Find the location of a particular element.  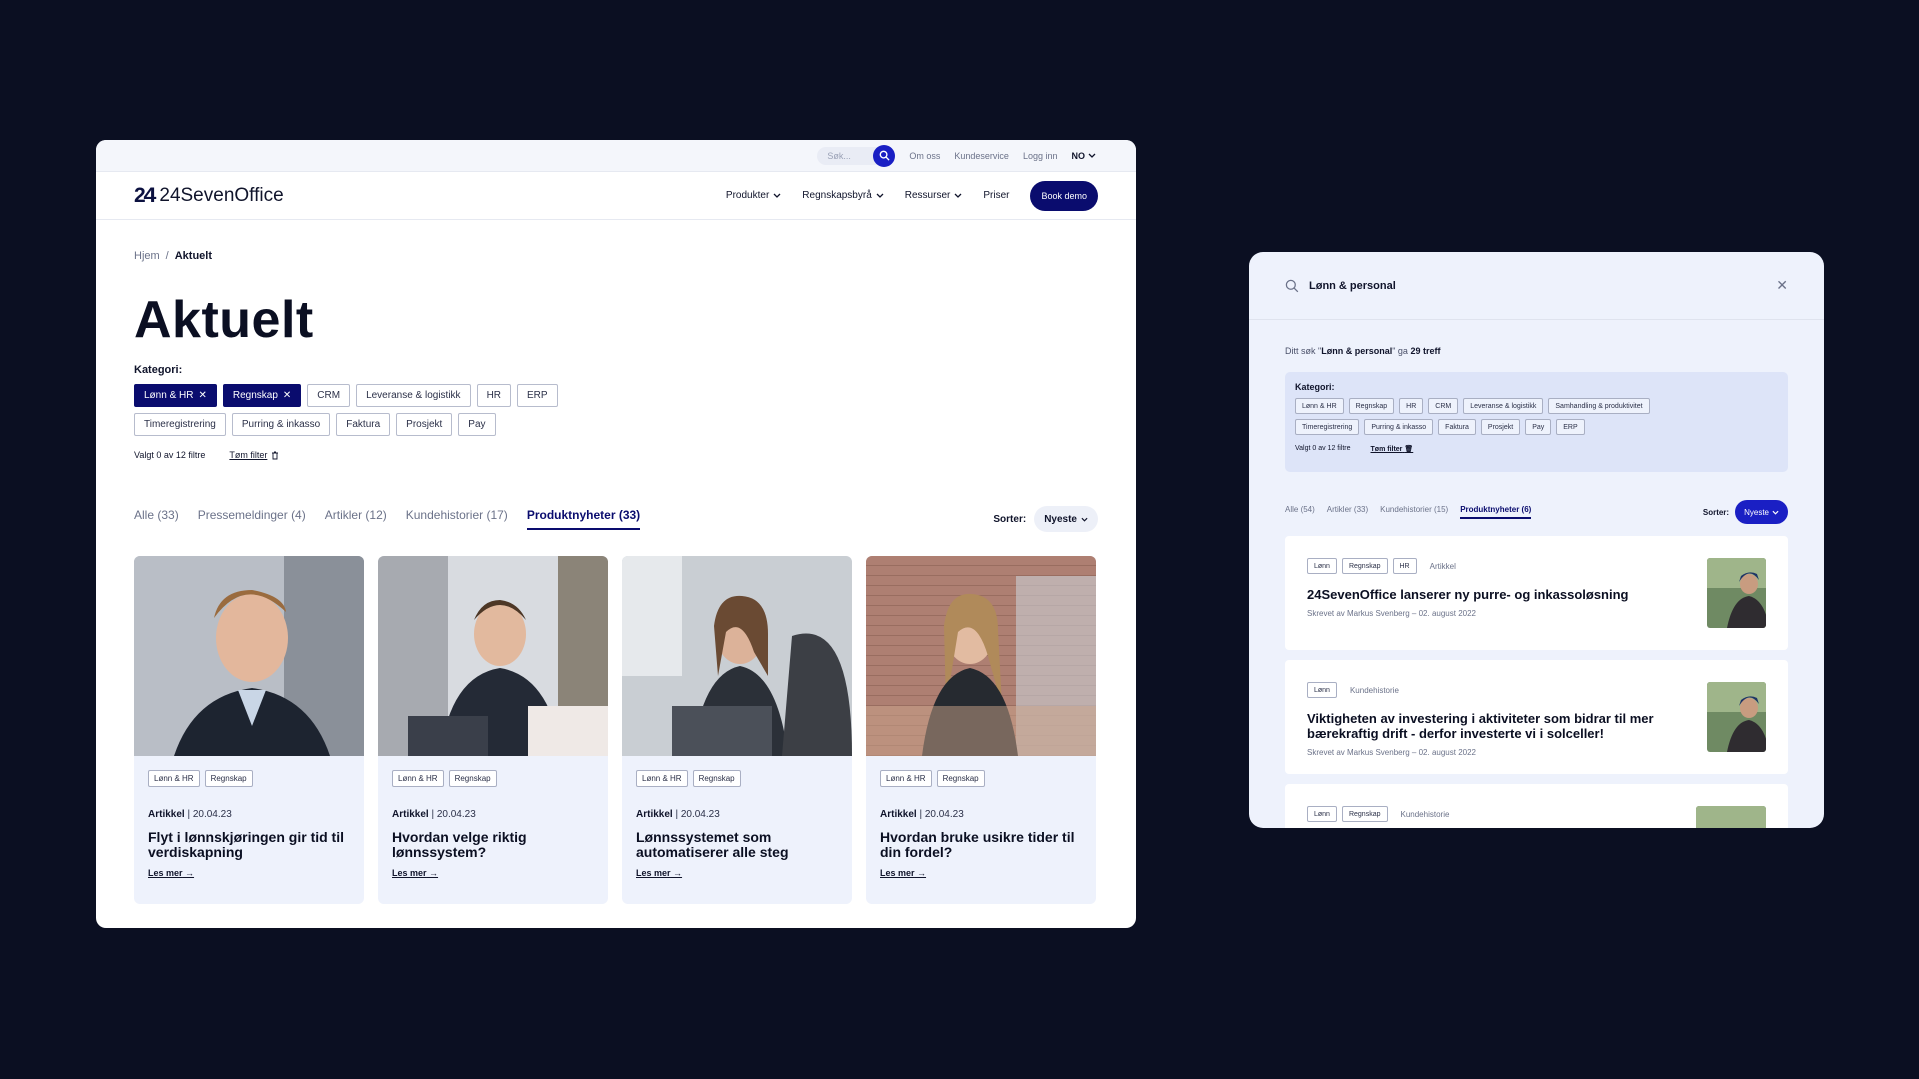

search-query-input: Lønn & personal is located at coordinates (1352, 286).